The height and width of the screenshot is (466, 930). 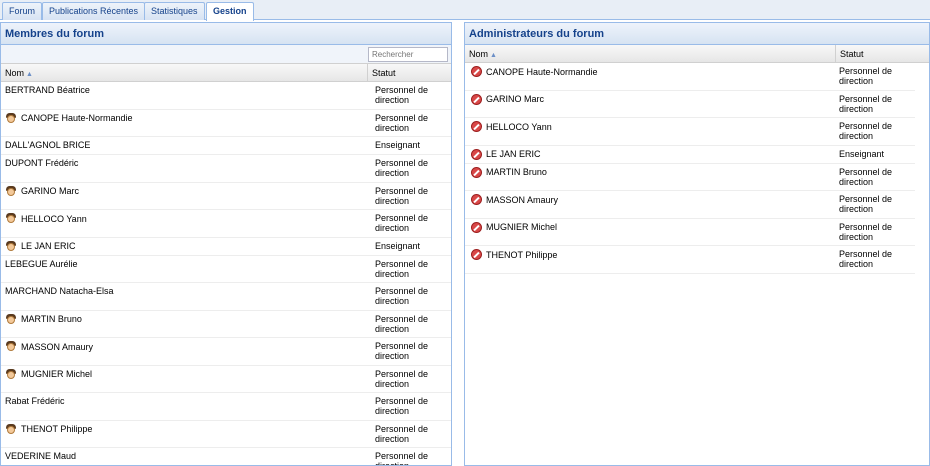 What do you see at coordinates (226, 146) in the screenshot?
I see `table-row: DALL'AGNOL BRICE Enseignant` at bounding box center [226, 146].